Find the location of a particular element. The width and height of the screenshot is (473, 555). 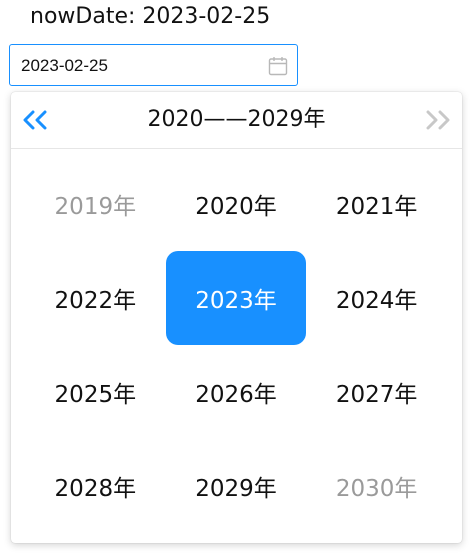

year-cell: 2026年 is located at coordinates (236, 392).